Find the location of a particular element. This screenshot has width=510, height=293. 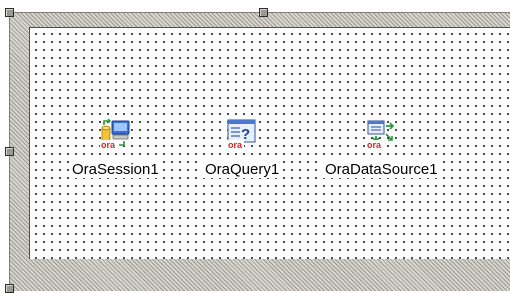

component-ora-session: ora OraSession1 is located at coordinates (115, 148).